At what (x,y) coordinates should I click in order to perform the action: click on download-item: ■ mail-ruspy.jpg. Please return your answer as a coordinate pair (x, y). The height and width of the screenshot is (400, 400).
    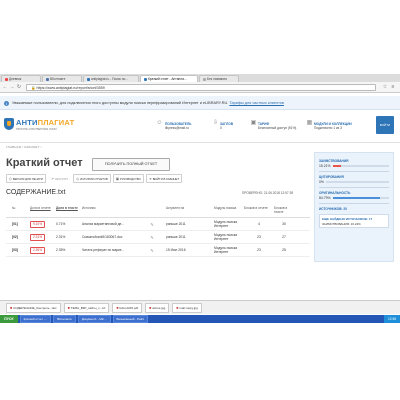
    Looking at the image, I should click on (187, 307).